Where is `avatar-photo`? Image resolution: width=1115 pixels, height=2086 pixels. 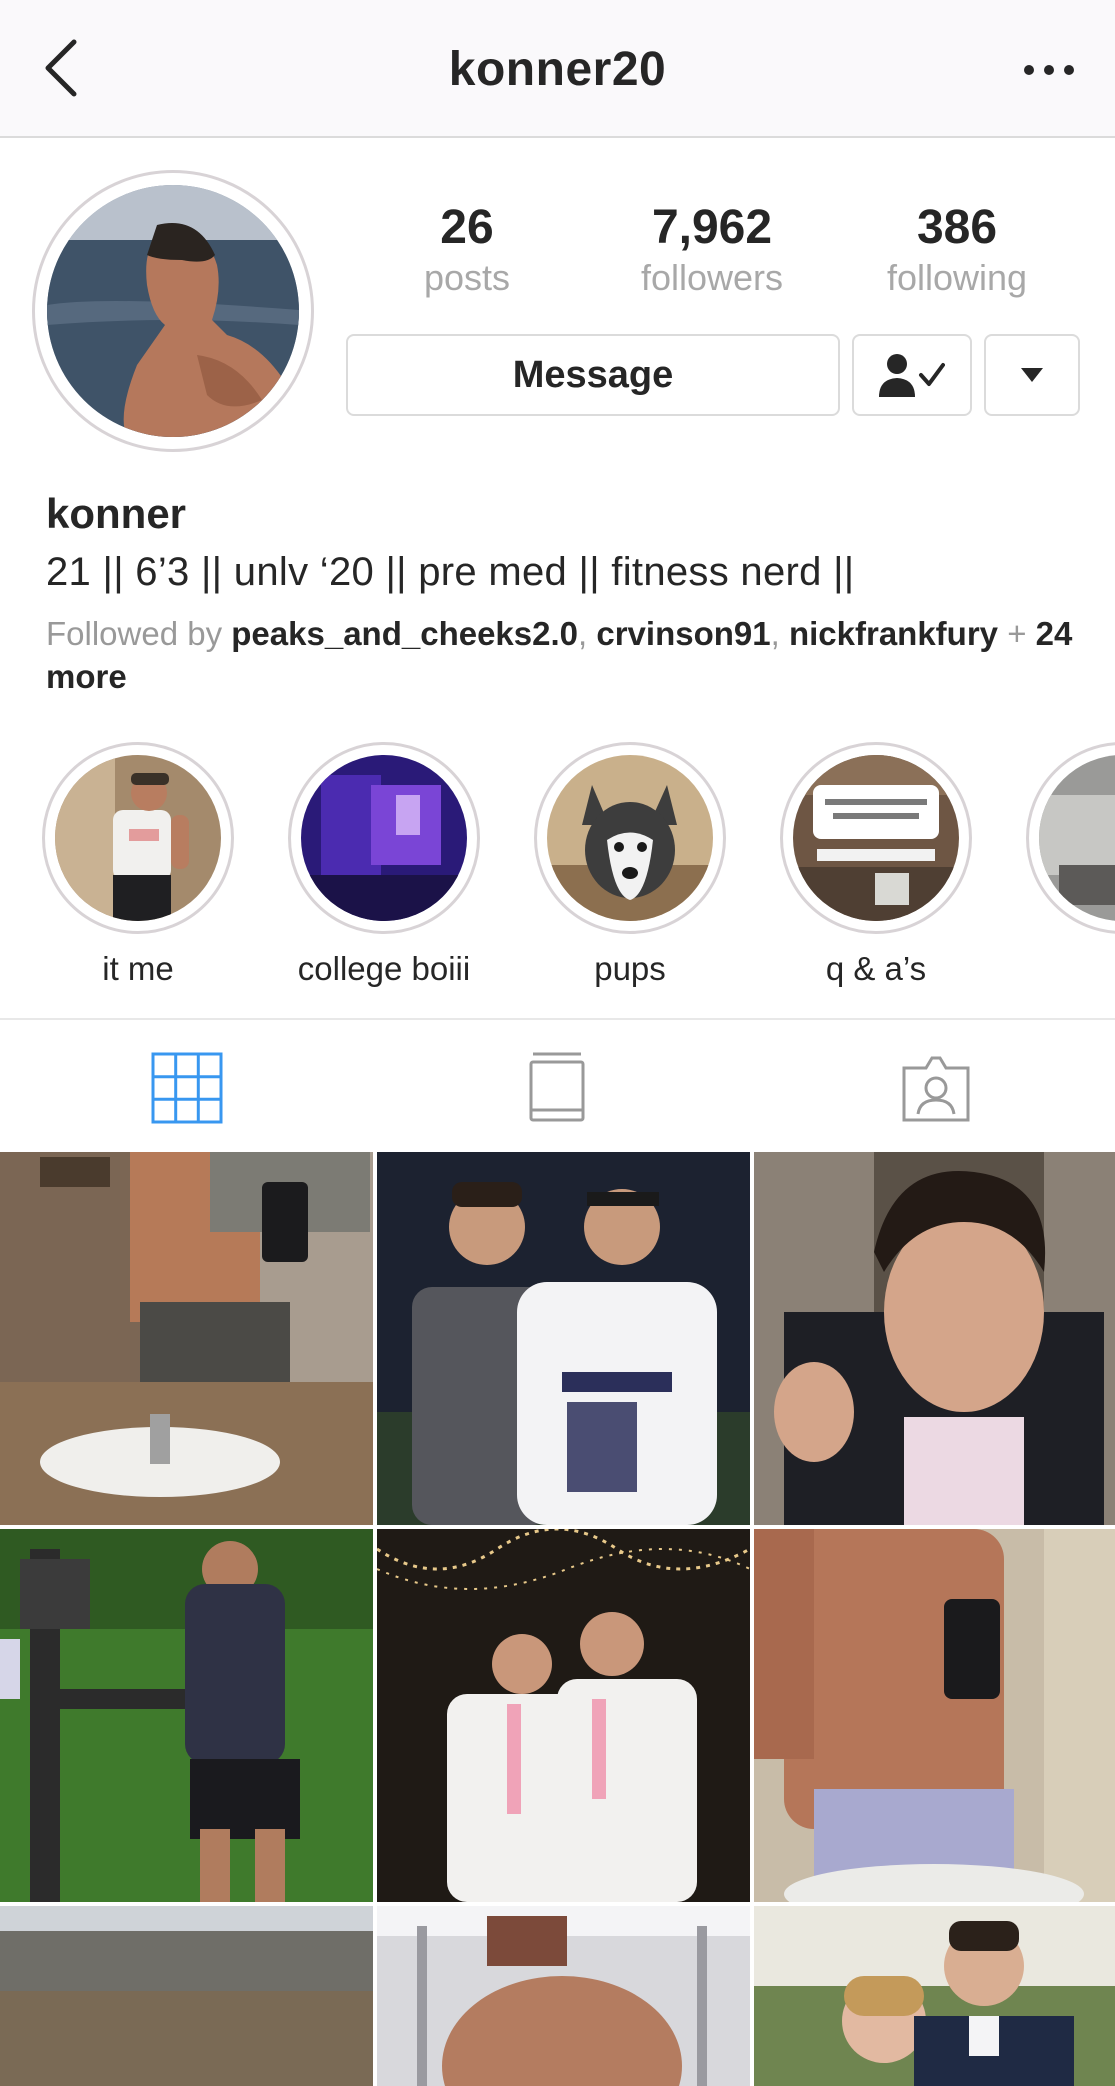
avatar-photo is located at coordinates (173, 311).